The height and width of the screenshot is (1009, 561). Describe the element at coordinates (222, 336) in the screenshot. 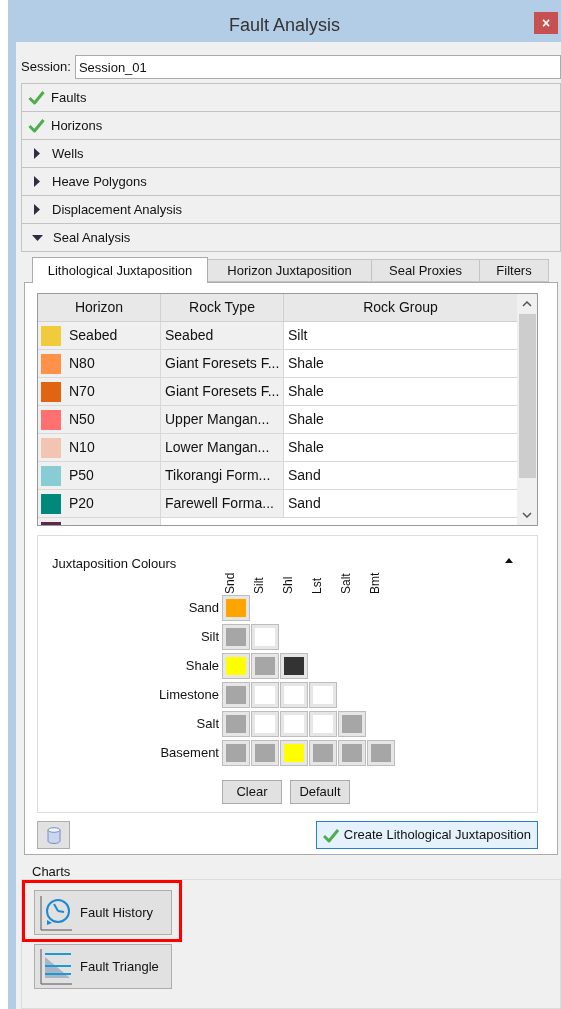

I see `table-cell: Seabed` at that location.